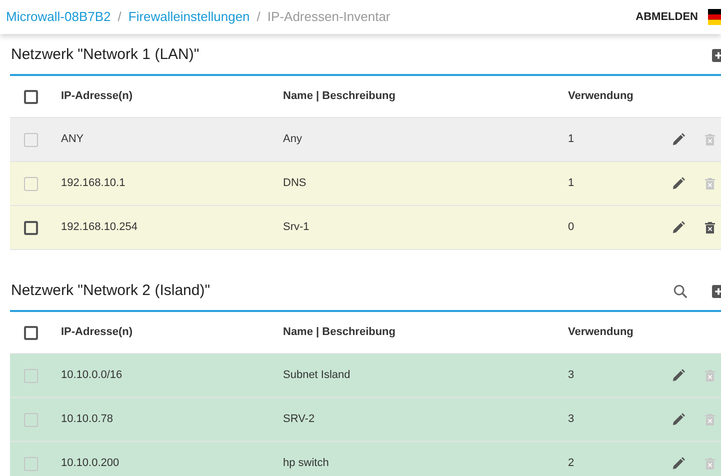 The height and width of the screenshot is (476, 721). I want to click on section-title: Netzwerk "Network 2 (Island)", so click(110, 291).